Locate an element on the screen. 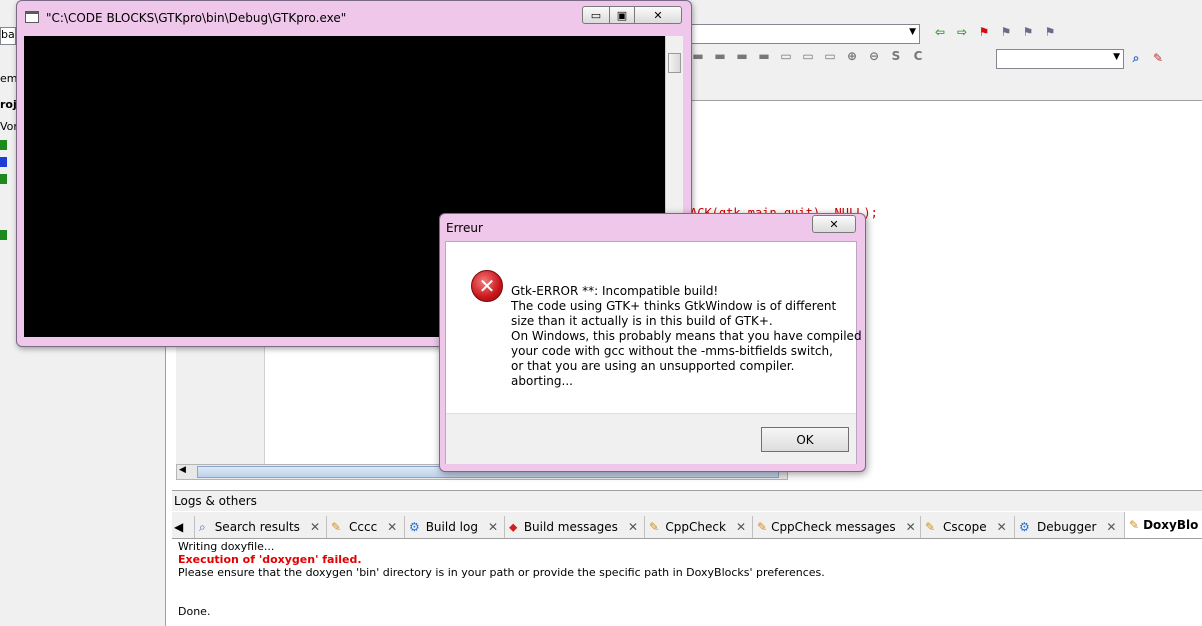 This screenshot has height=626, width=1202. zoom-in-icon: ⊕ is located at coordinates (852, 56).